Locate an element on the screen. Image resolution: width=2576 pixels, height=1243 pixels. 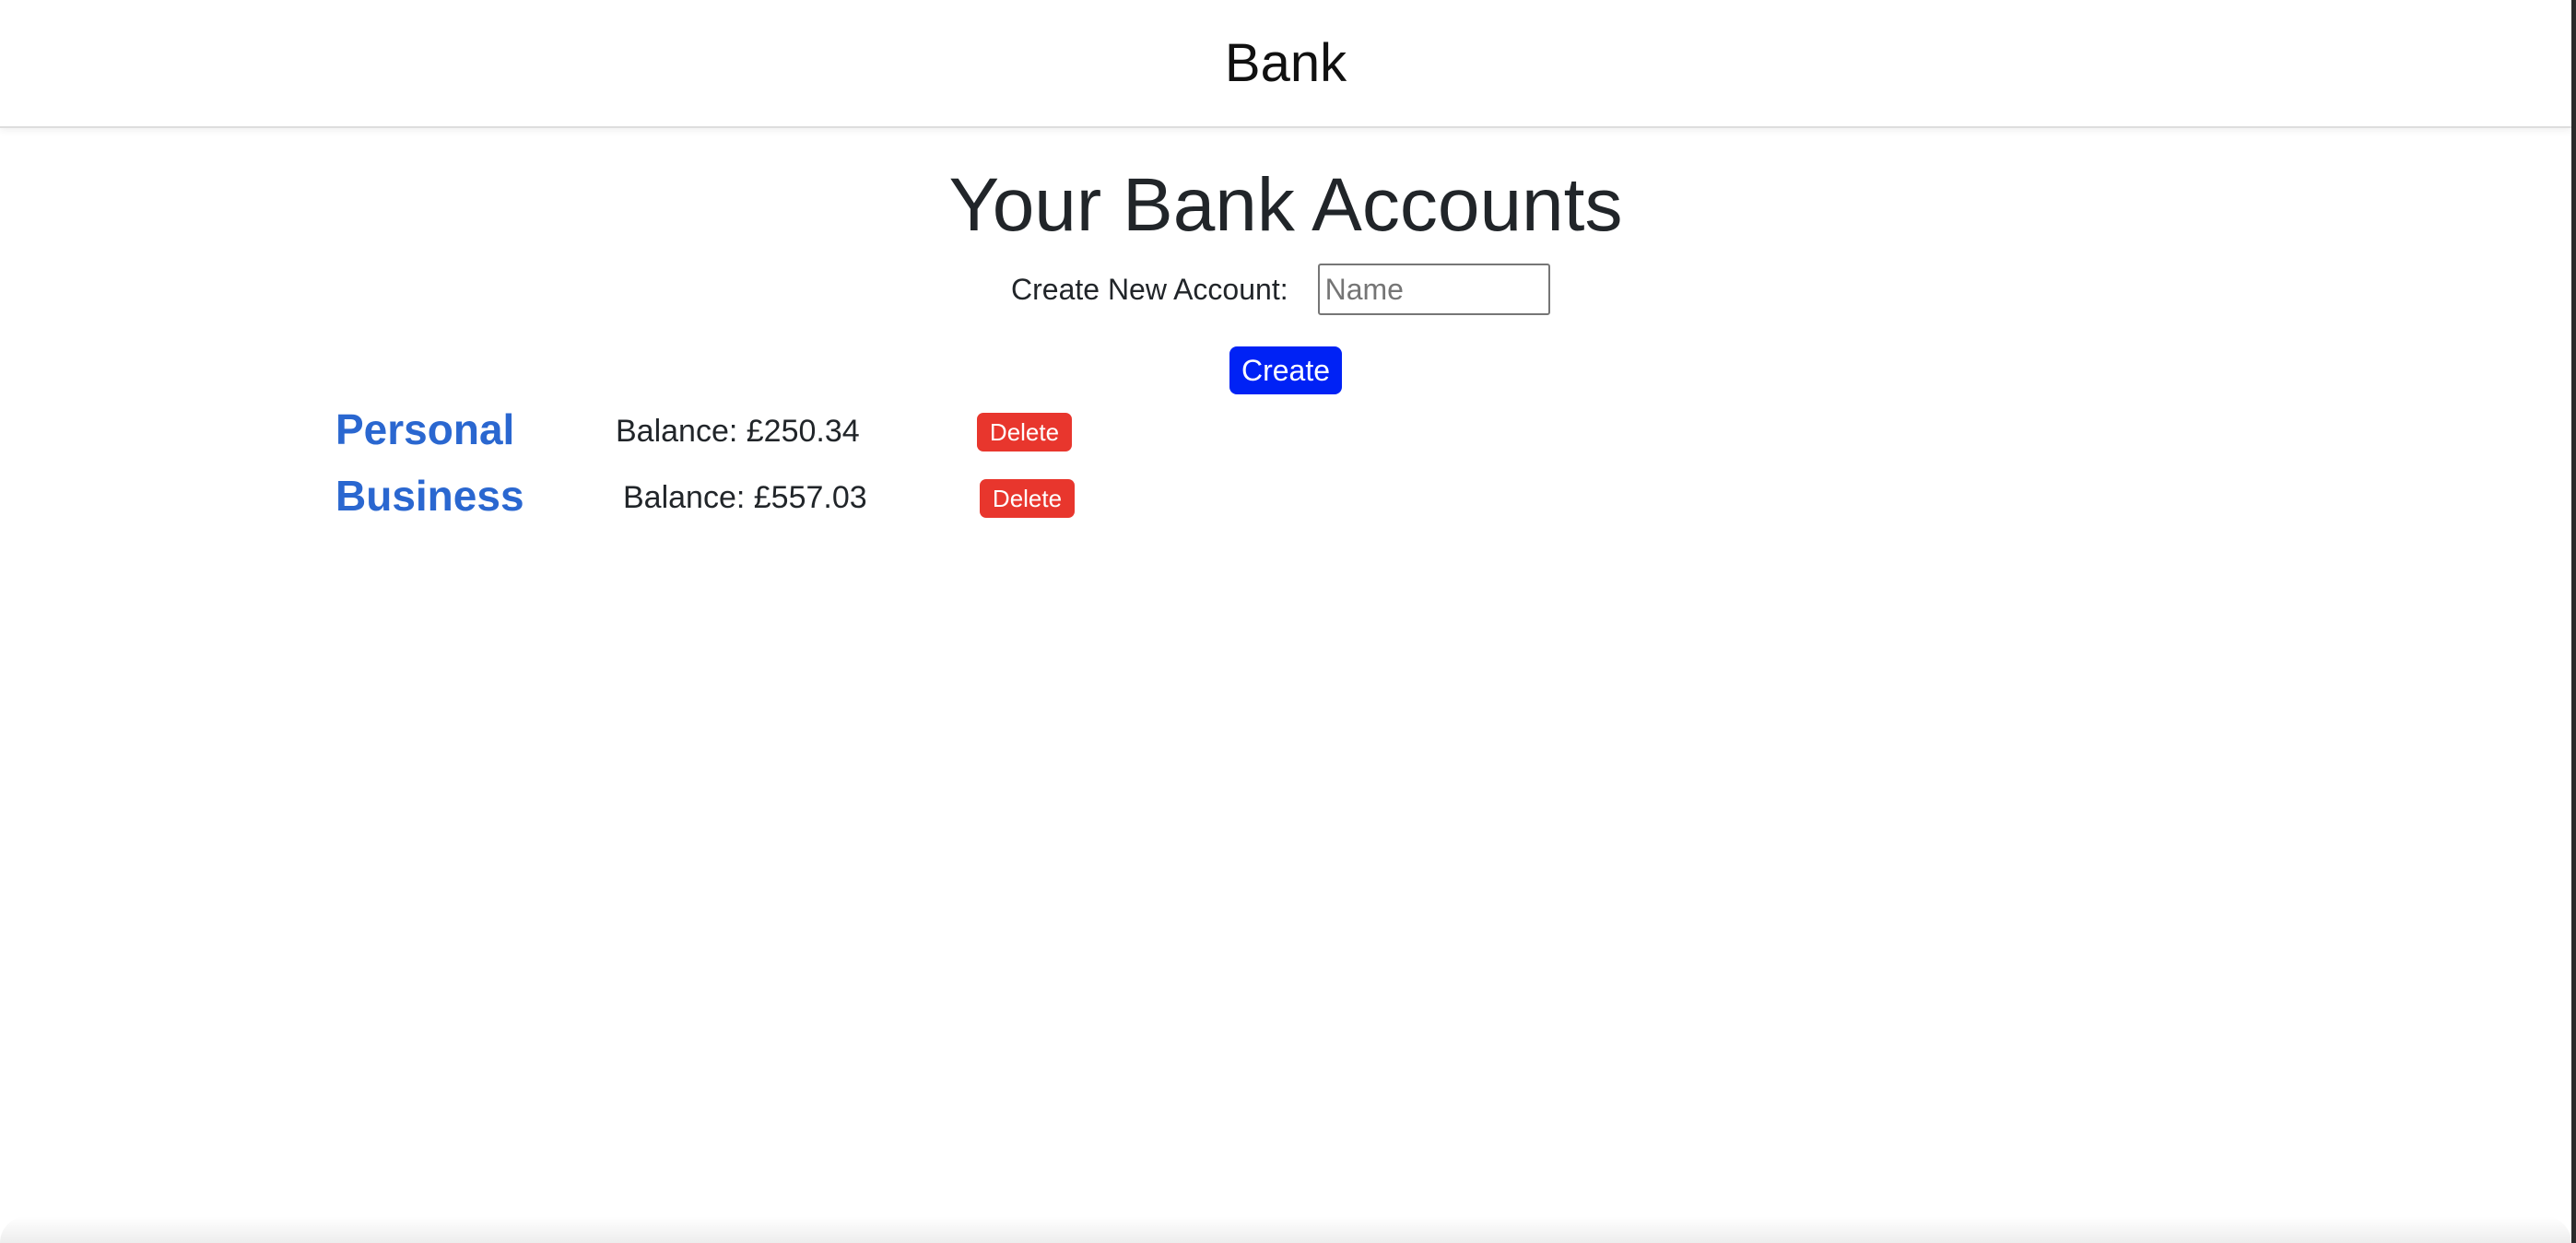
create-account-form: Create New Account: is located at coordinates (1280, 289).